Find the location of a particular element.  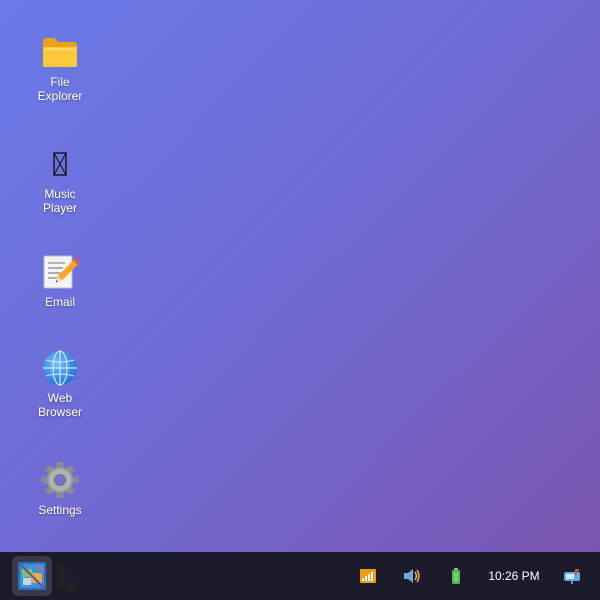

taskbar: 10:26 PM is located at coordinates (300, 576).